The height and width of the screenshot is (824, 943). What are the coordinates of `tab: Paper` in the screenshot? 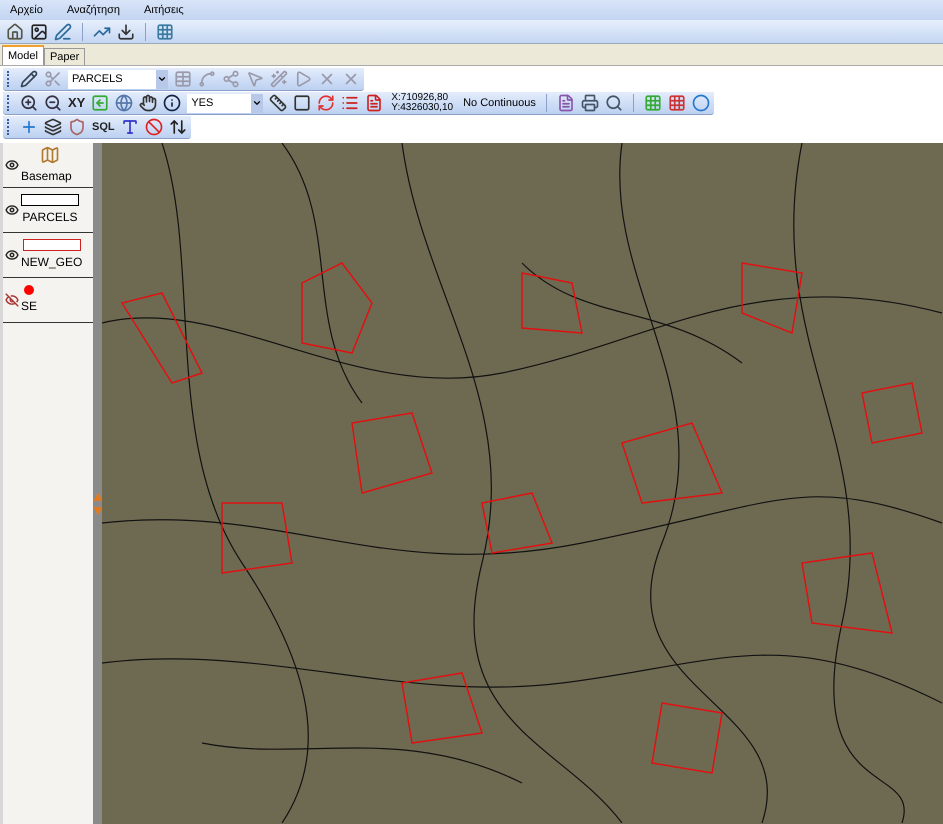 It's located at (65, 56).